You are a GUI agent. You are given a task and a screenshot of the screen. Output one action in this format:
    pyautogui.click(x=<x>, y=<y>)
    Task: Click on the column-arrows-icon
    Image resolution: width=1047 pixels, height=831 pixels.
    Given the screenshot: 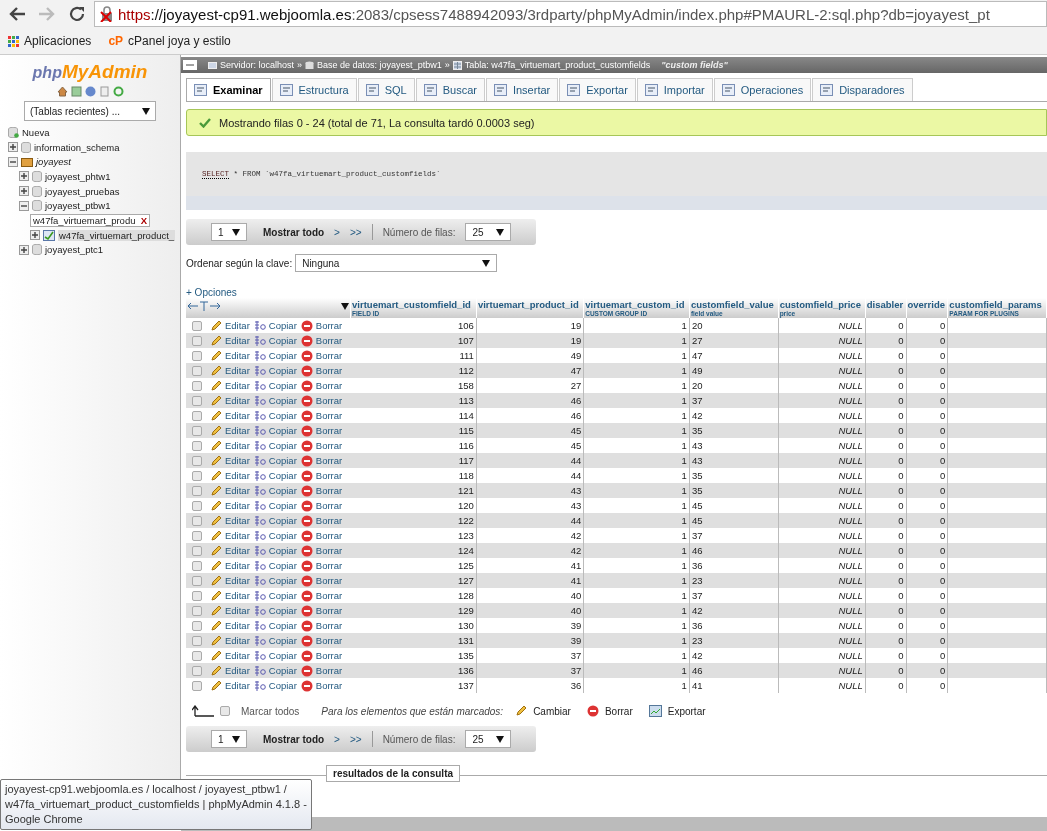 What is the action you would take?
    pyautogui.click(x=204, y=306)
    